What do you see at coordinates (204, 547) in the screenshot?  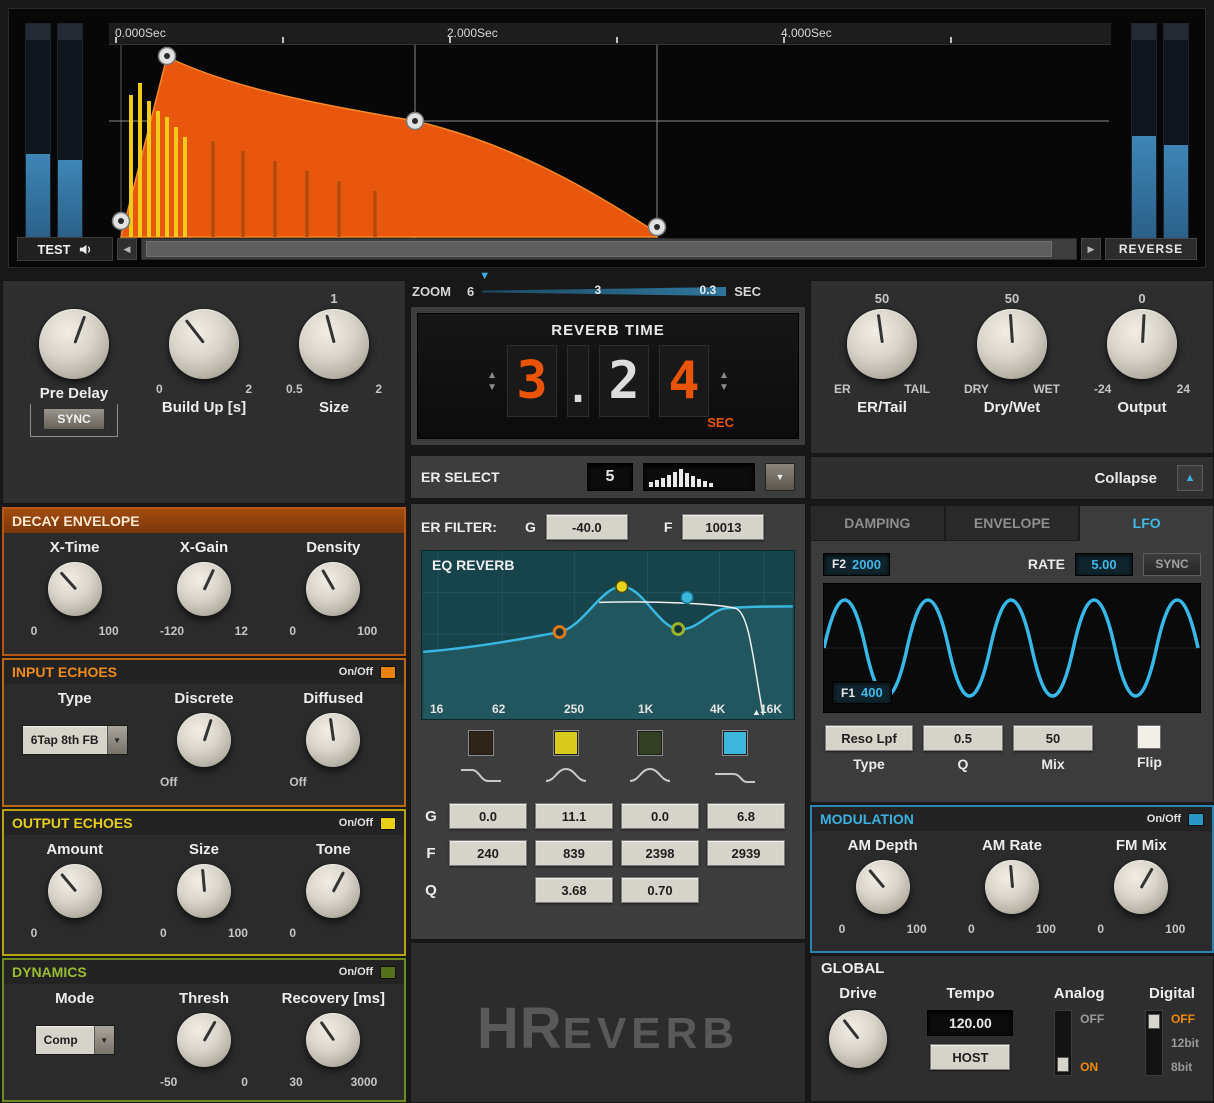 I see `knob-label: X-Gain` at bounding box center [204, 547].